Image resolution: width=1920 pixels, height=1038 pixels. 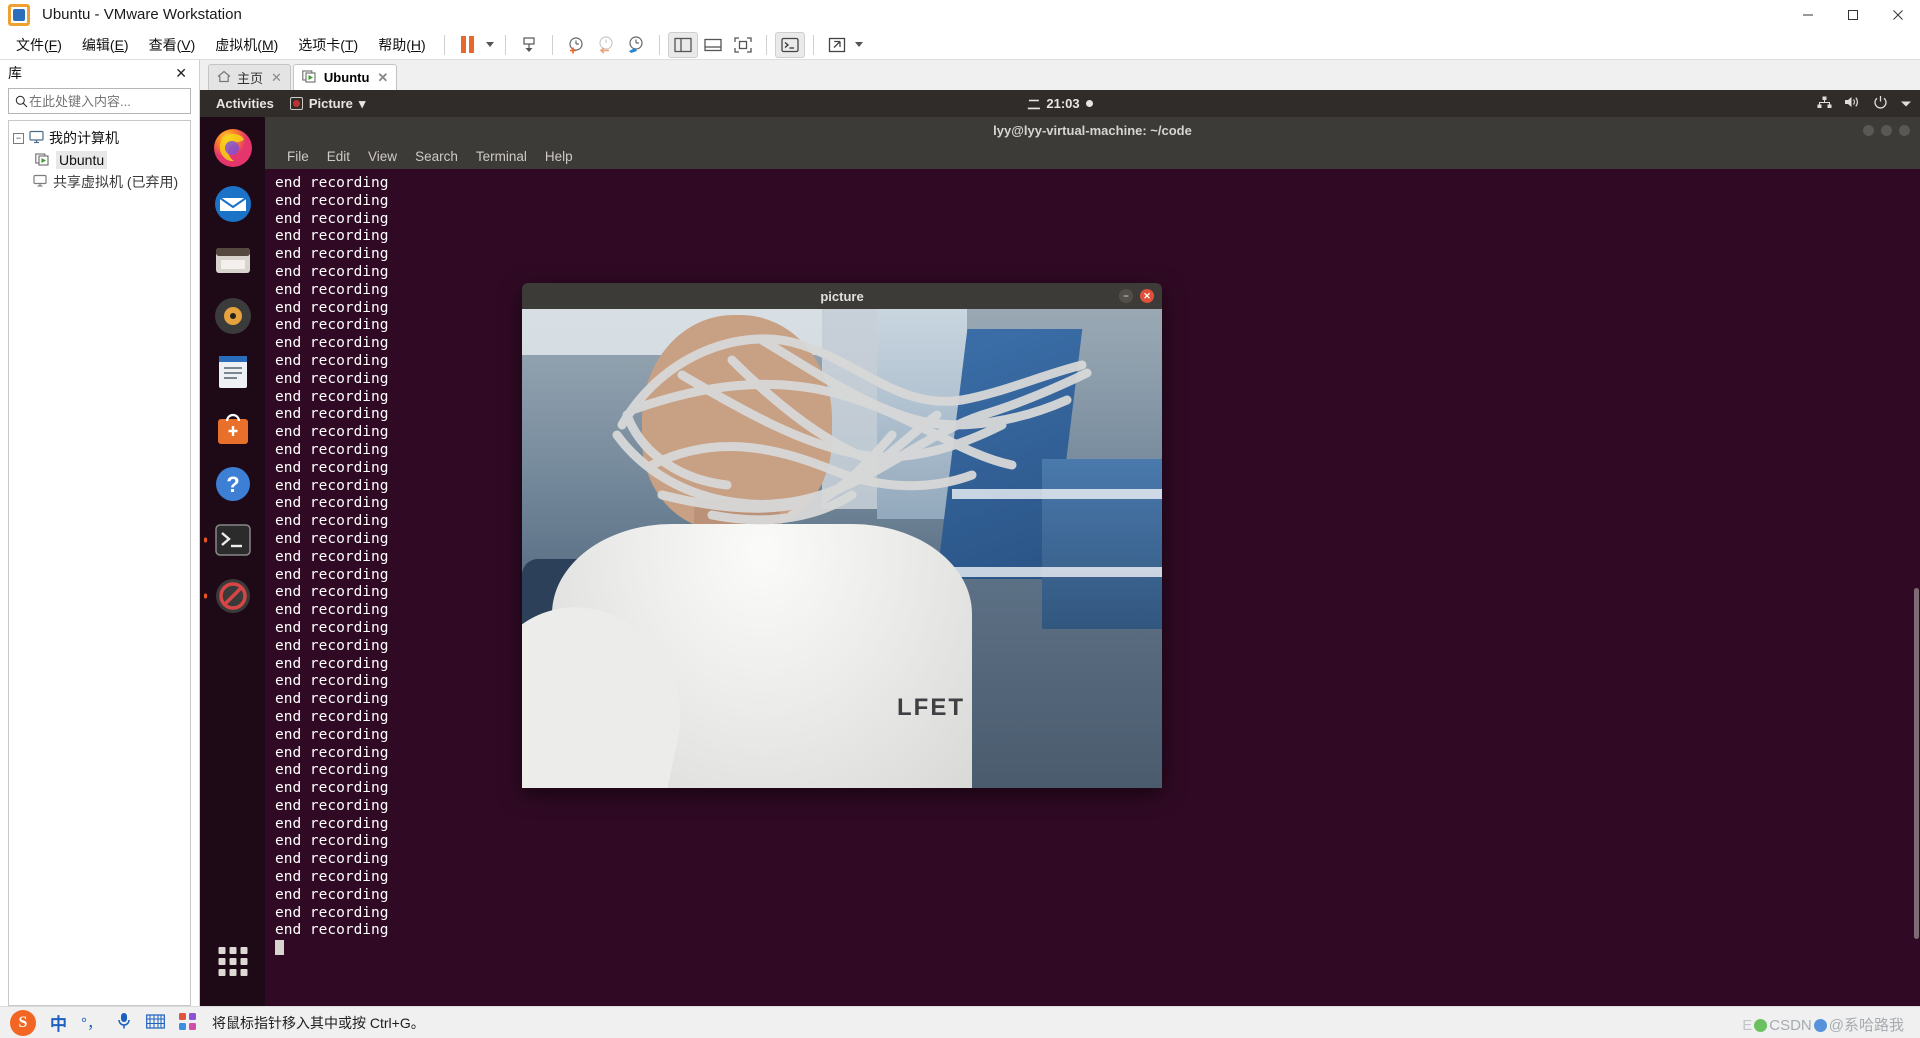 I want to click on tree-item-my-computer: − 我的计算机, so click(x=99, y=138).